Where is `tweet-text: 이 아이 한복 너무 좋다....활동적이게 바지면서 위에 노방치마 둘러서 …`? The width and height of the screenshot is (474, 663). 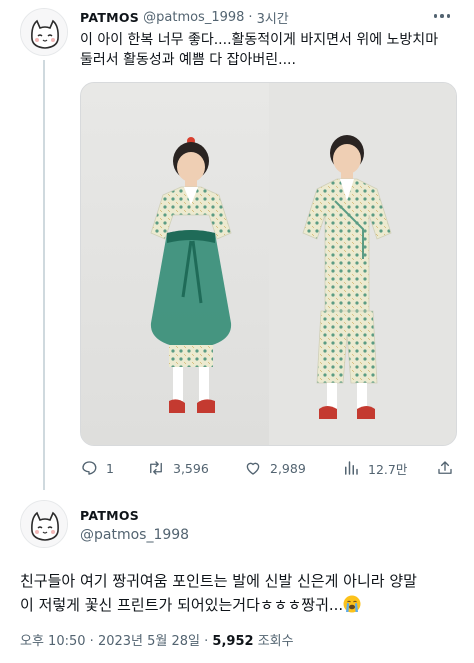
tweet-text: 이 아이 한복 너무 좋다....활동적이게 바지면서 위에 노방치마 둘러서 … is located at coordinates (270, 50).